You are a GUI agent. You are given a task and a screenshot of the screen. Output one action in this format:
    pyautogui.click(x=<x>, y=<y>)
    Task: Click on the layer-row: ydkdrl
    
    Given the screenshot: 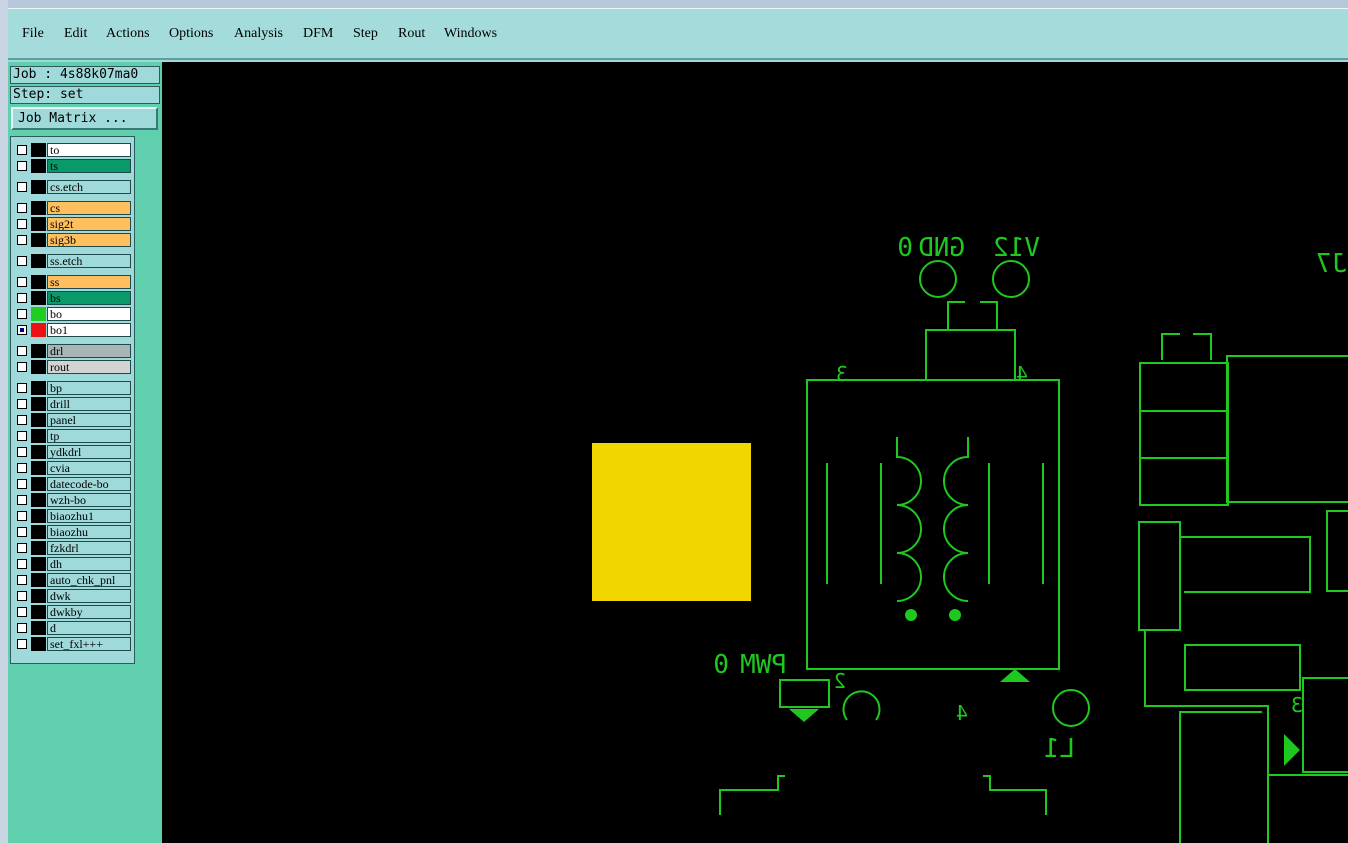 What is the action you would take?
    pyautogui.click(x=72, y=452)
    